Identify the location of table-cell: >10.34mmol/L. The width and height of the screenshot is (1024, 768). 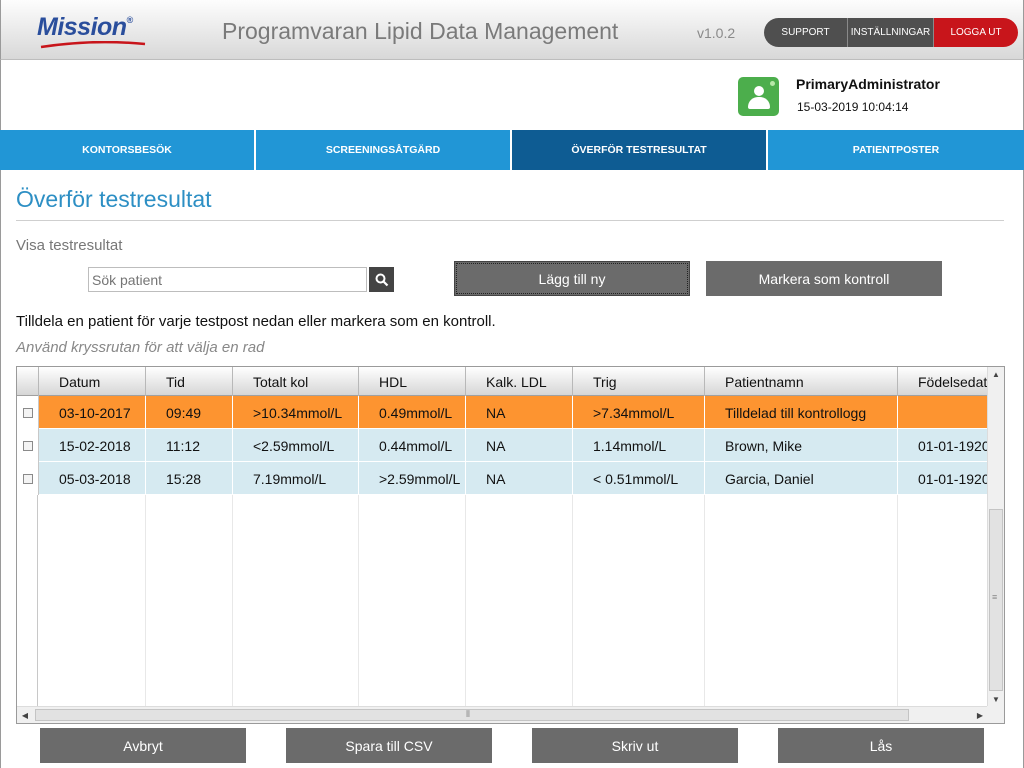
(296, 412).